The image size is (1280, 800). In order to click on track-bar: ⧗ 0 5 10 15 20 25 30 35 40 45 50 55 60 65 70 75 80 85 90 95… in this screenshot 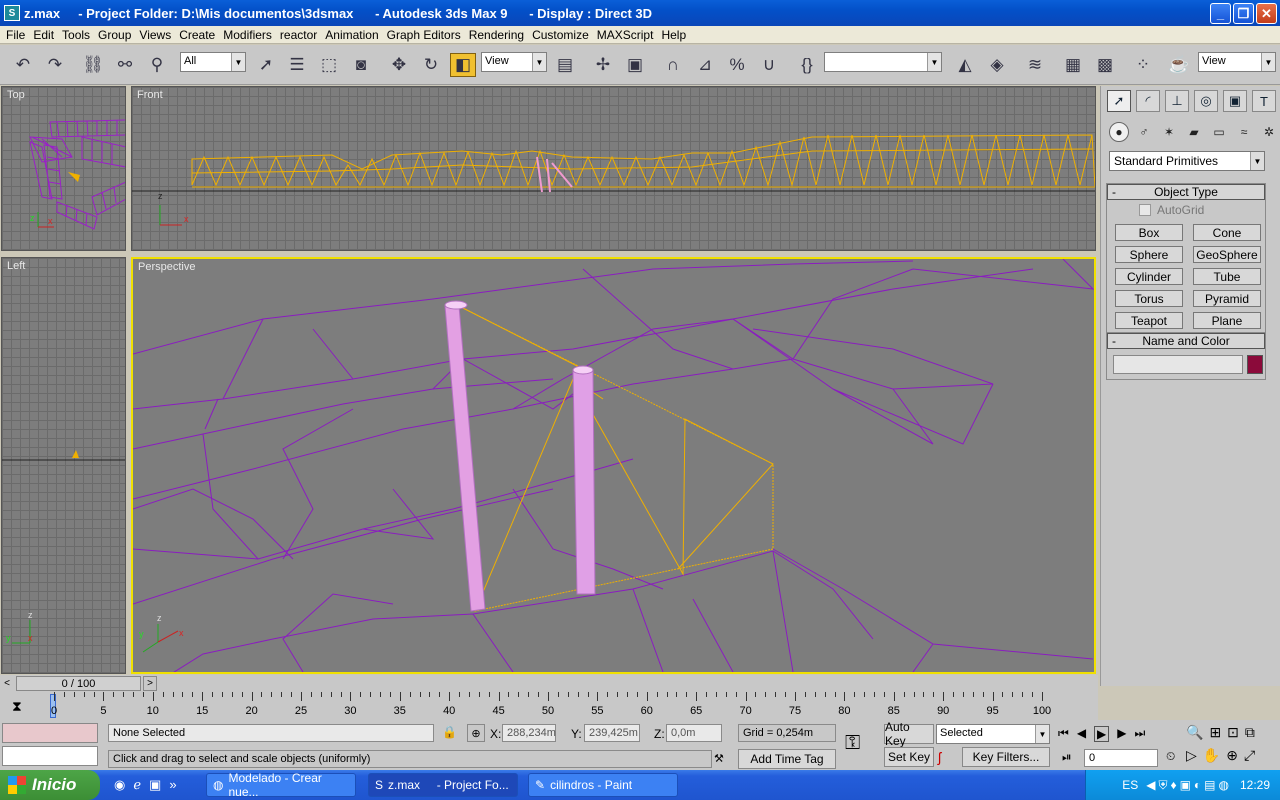, I will do `click(549, 706)`.